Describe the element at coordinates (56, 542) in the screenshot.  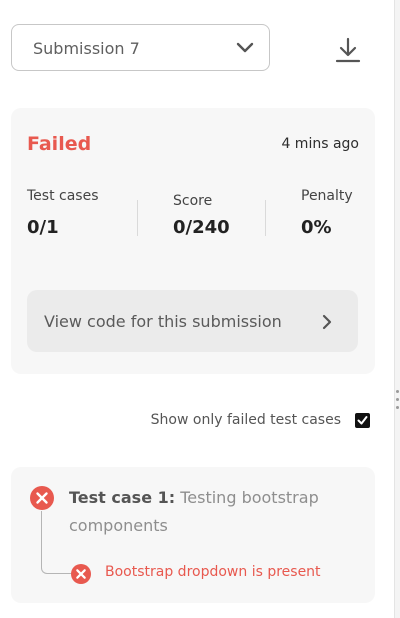
I see `tree-connector` at that location.